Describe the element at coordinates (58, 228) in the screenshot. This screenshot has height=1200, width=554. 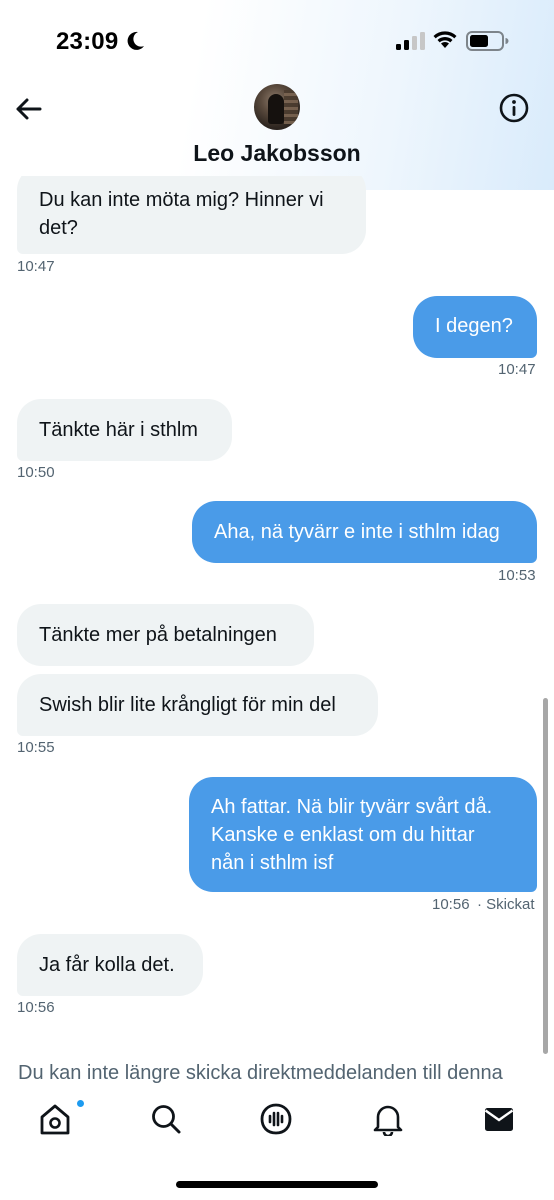
I see `message-text-line: det?` at that location.